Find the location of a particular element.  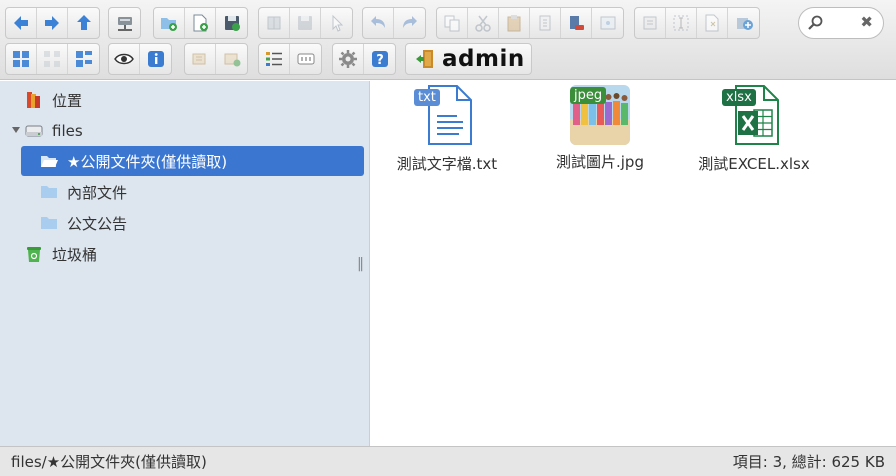

delete-button is located at coordinates (576, 23).